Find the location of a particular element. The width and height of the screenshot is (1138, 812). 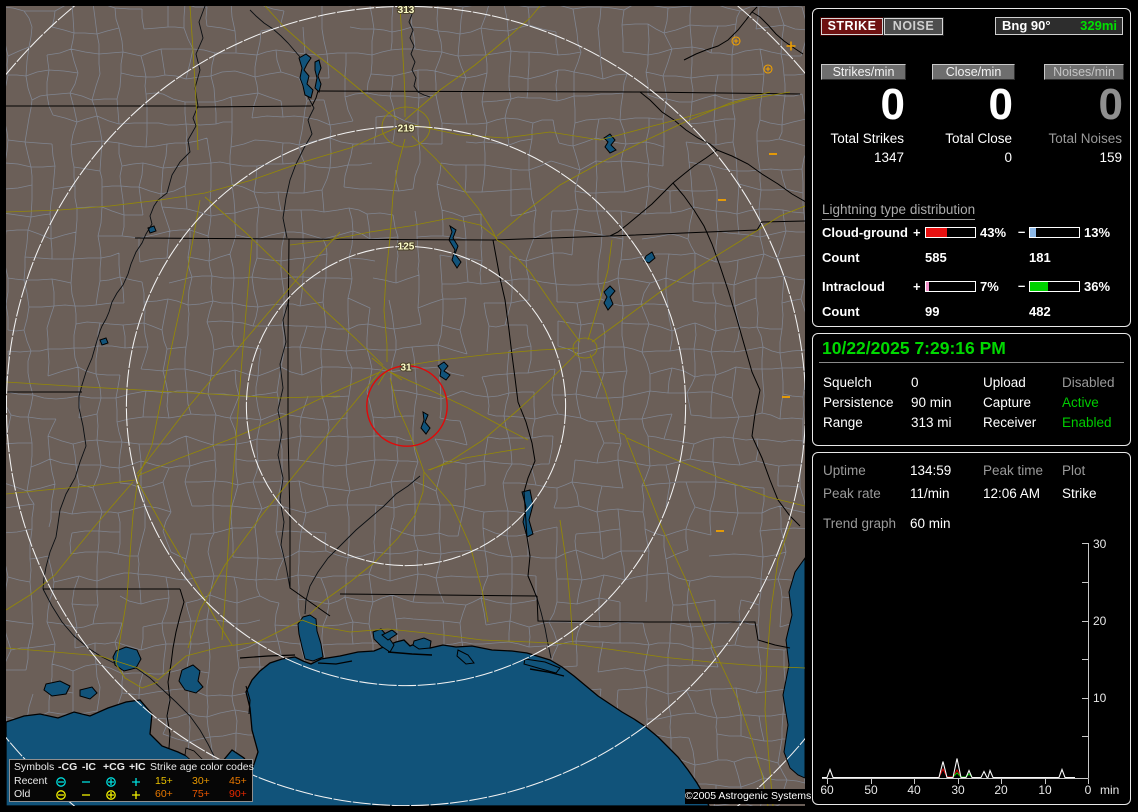

svg-text: 125 is located at coordinates (406, 247).